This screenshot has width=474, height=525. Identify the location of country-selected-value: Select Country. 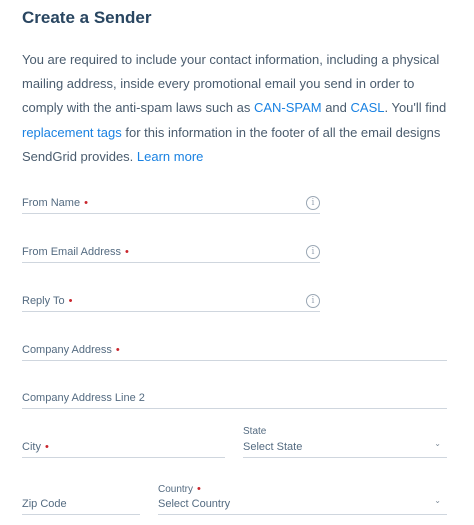
(194, 504).